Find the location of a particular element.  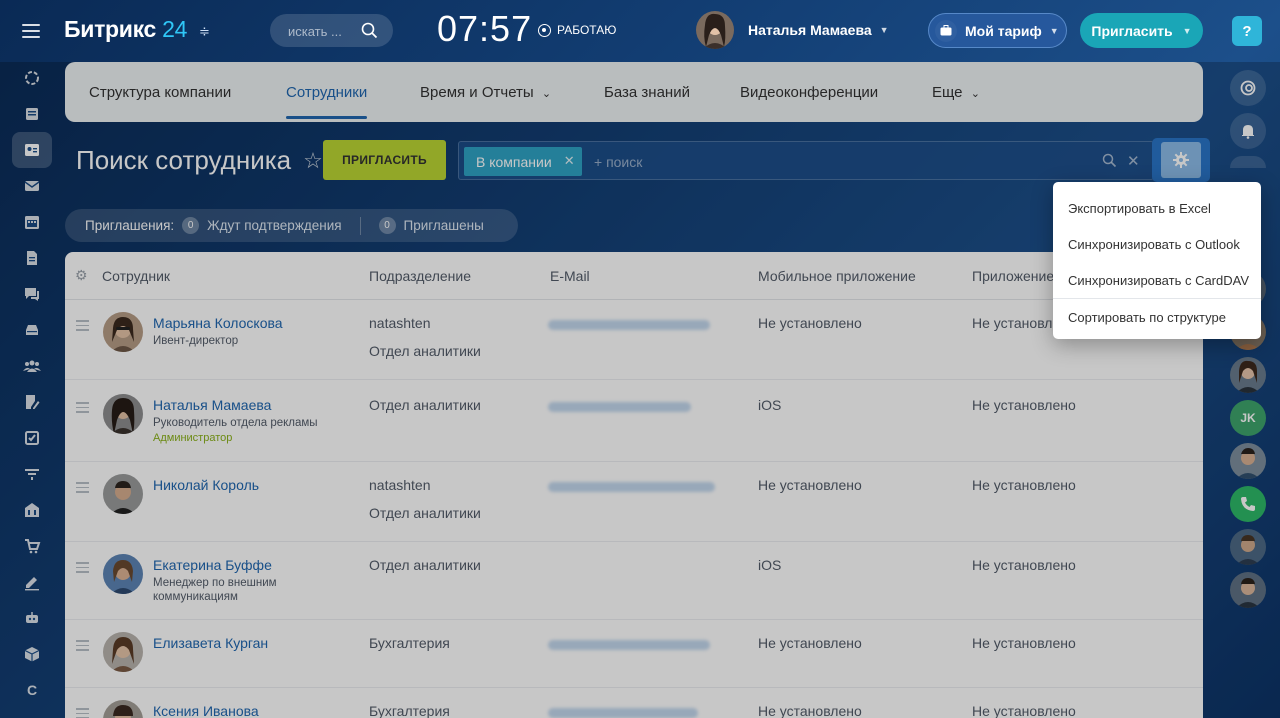

menu-item-export-excel: Экспортировать в Excel is located at coordinates (1157, 208).